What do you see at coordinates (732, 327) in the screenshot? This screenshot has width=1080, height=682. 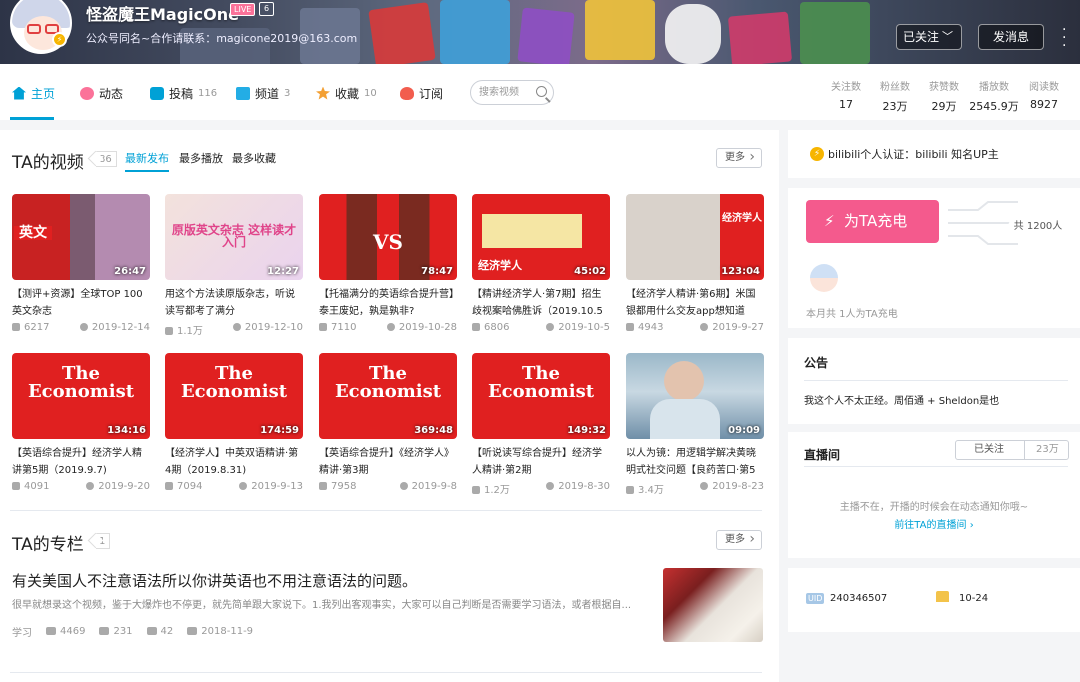 I see `video-date: 2019-9-27` at bounding box center [732, 327].